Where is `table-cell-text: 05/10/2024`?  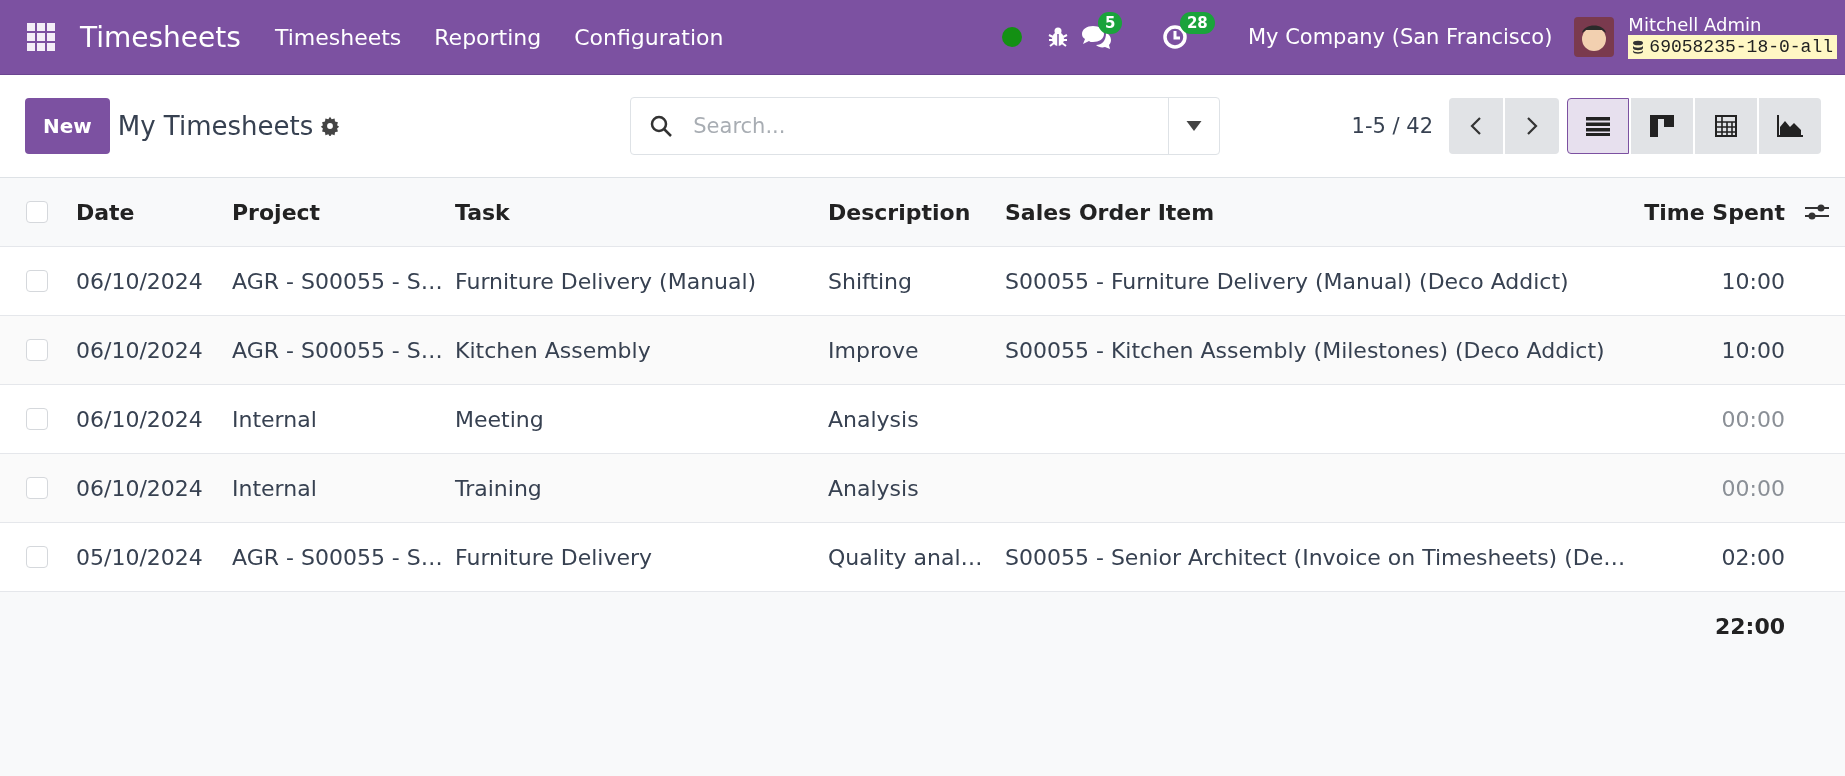
table-cell-text: 05/10/2024 is located at coordinates (140, 557).